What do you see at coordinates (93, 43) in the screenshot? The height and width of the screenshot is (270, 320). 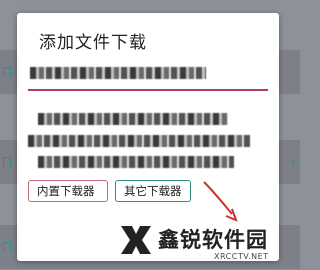 I see `dialog-title: 添加文件下载` at bounding box center [93, 43].